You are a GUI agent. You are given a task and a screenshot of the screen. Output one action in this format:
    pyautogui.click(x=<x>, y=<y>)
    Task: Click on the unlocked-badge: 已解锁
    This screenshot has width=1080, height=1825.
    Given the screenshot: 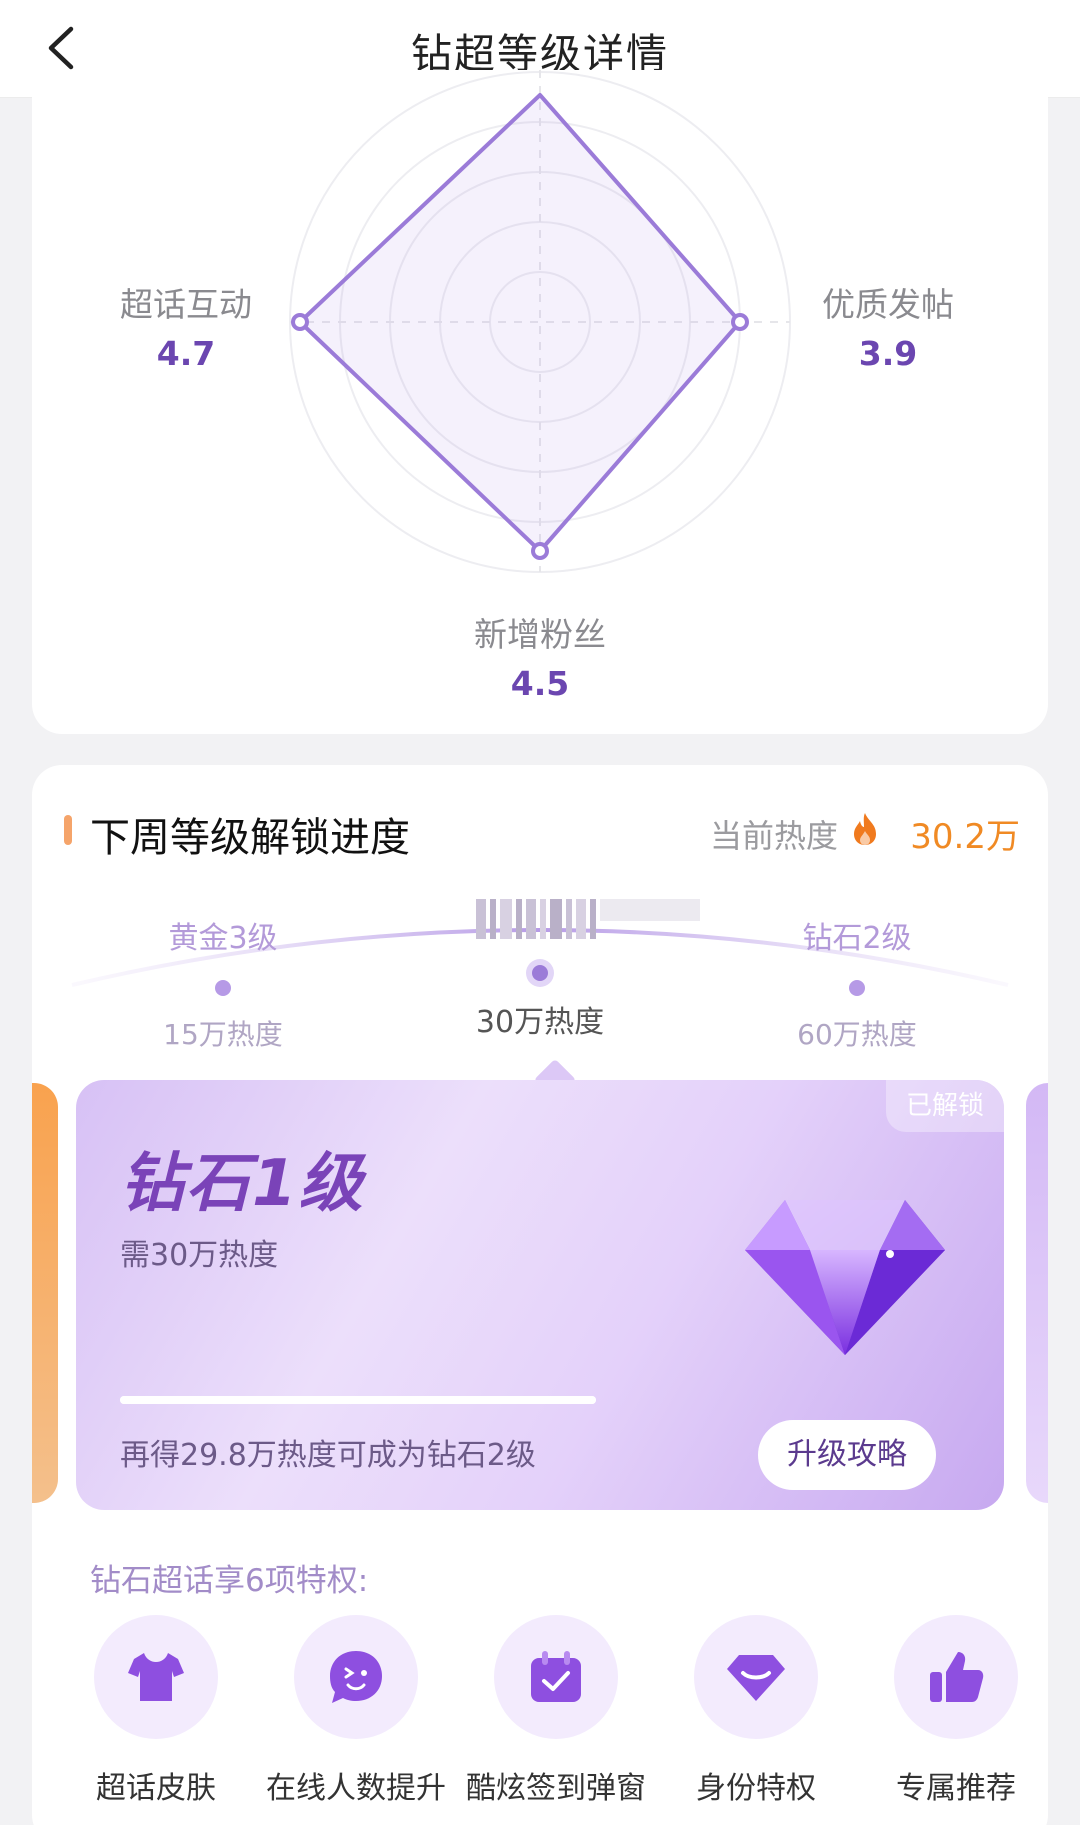 What is the action you would take?
    pyautogui.click(x=945, y=1106)
    